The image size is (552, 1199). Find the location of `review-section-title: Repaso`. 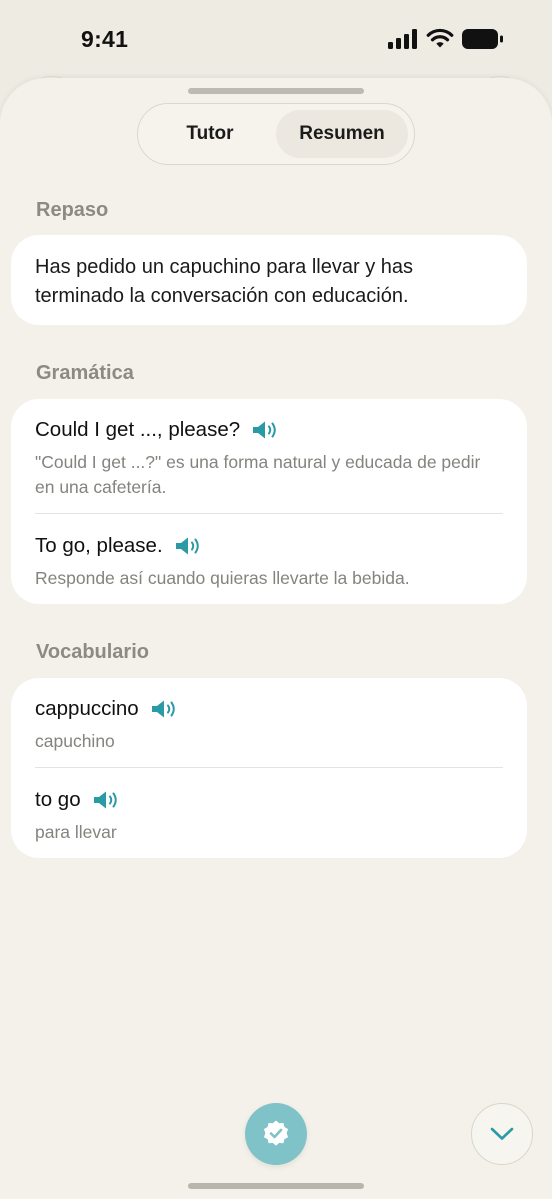

review-section-title: Repaso is located at coordinates (72, 210).